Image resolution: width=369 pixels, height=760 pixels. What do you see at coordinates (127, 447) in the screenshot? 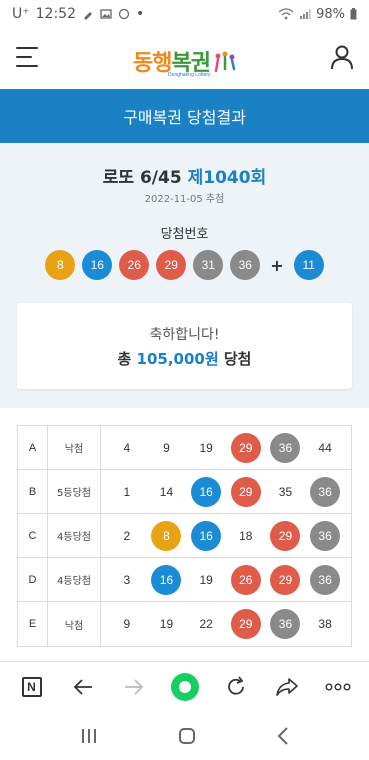
I see `ticket-number: 4` at bounding box center [127, 447].